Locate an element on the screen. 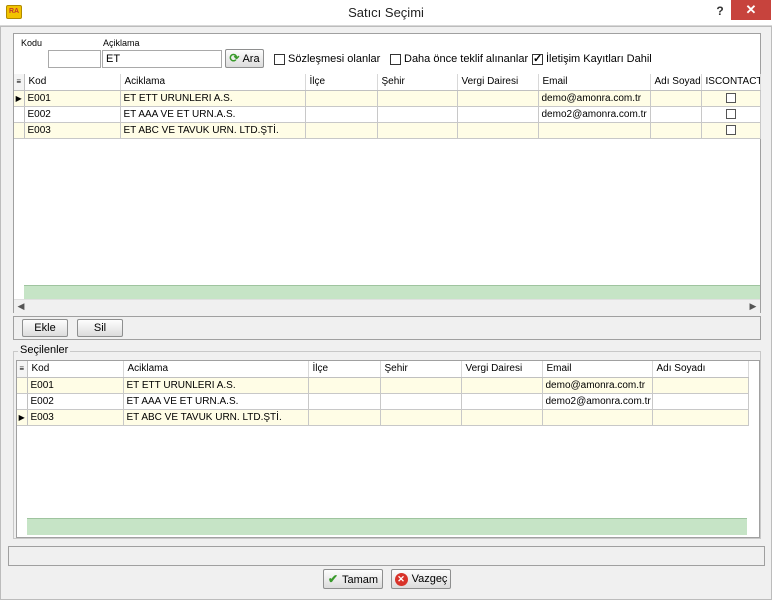 This screenshot has height=600, width=772. cancel-icon: ✕ is located at coordinates (401, 579).